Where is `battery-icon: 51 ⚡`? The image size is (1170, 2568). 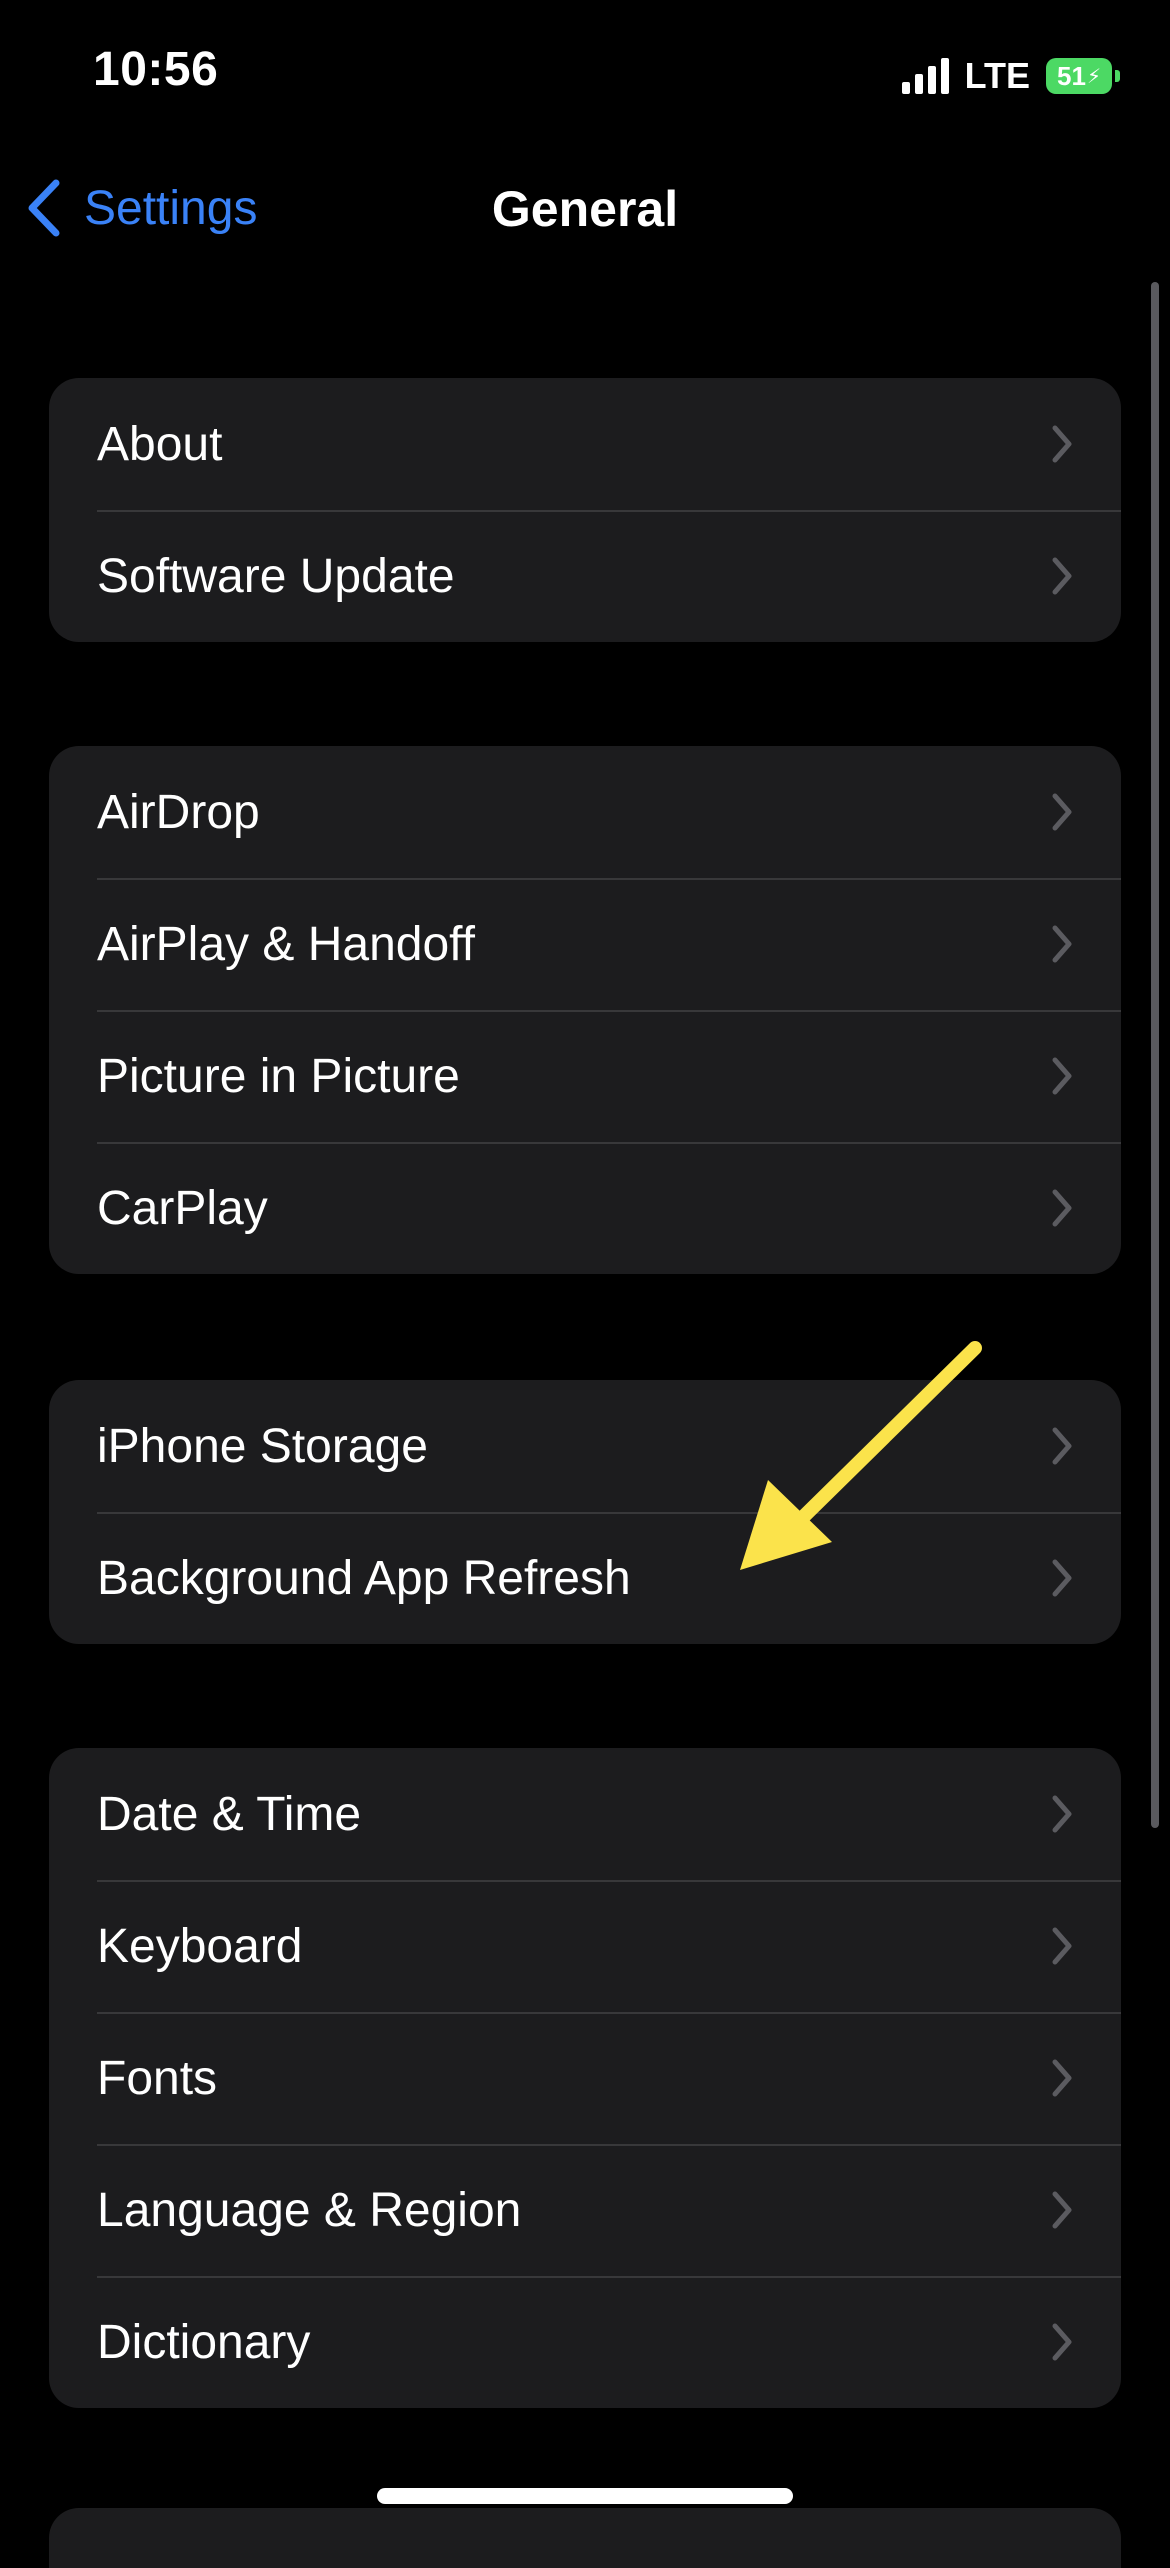
battery-icon: 51 ⚡ is located at coordinates (1083, 76).